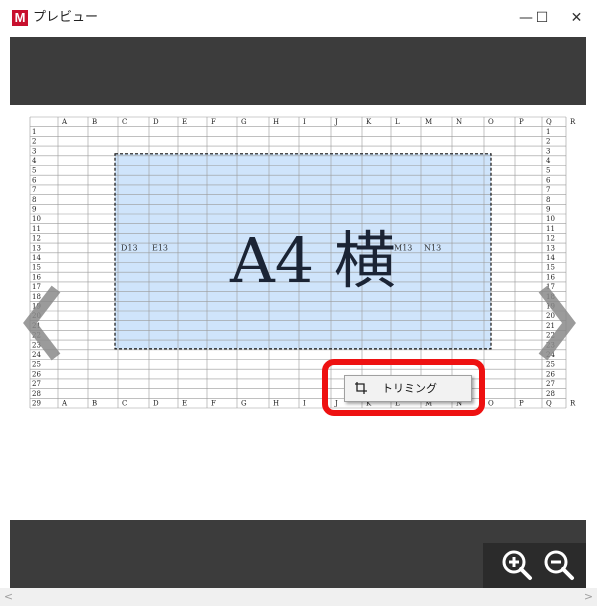  Describe the element at coordinates (549, 122) in the screenshot. I see `column-header: Q` at that location.